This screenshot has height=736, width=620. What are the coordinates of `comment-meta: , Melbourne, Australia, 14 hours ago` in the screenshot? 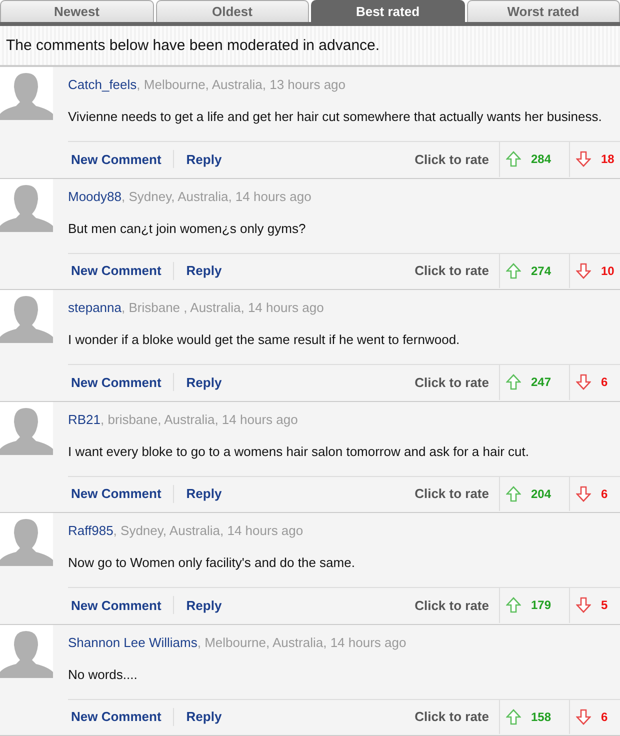 It's located at (301, 642).